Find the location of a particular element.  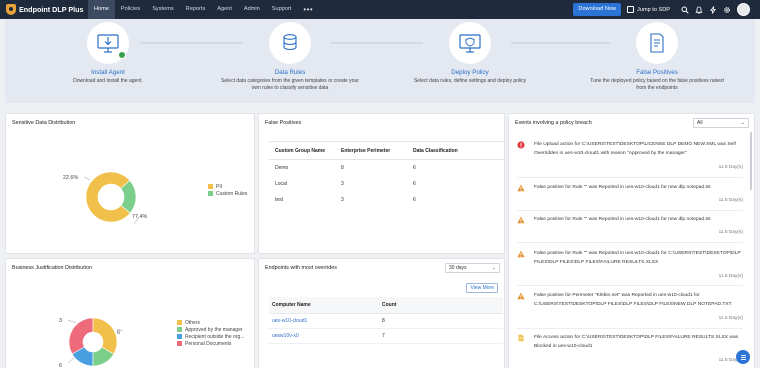

deploy-policy-icon is located at coordinates (470, 43).